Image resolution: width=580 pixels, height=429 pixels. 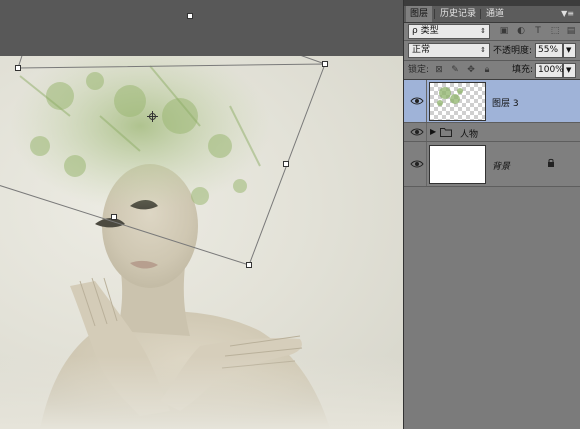 What do you see at coordinates (567, 14) in the screenshot?
I see `panel-menu-icon: ▼≡` at bounding box center [567, 14].